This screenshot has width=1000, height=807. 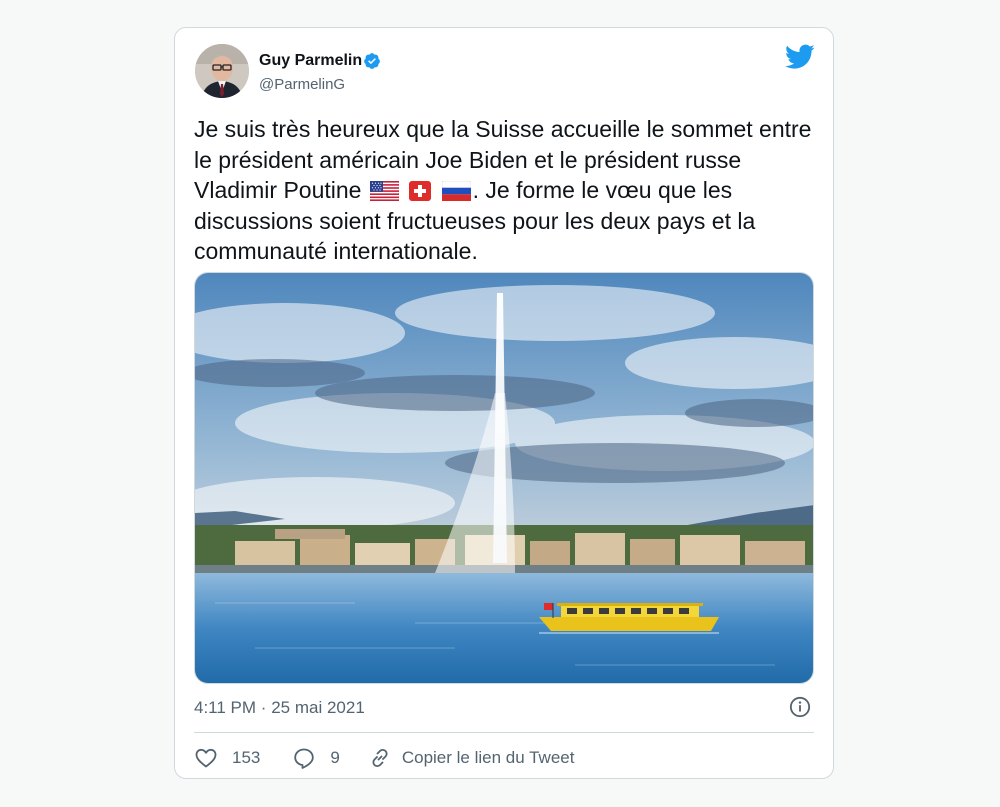 I want to click on reply-count: 9, so click(x=335, y=757).